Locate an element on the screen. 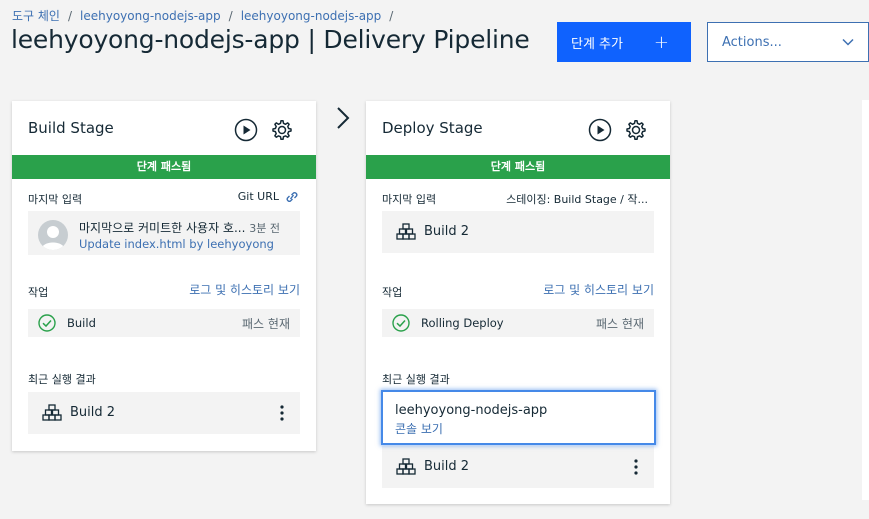 The height and width of the screenshot is (519, 869). add-stage-label: 단계 추가 is located at coordinates (597, 44).